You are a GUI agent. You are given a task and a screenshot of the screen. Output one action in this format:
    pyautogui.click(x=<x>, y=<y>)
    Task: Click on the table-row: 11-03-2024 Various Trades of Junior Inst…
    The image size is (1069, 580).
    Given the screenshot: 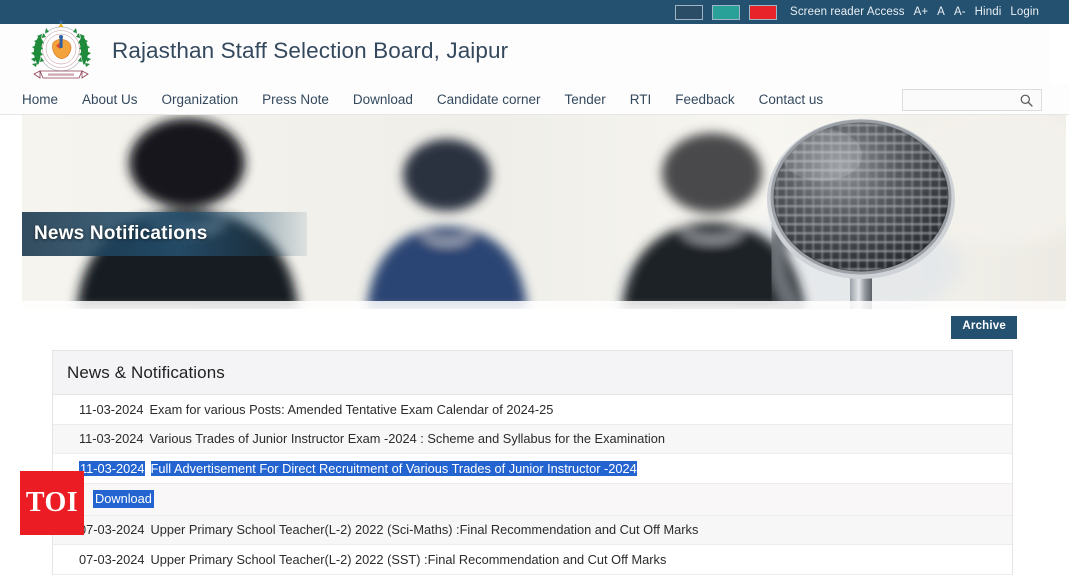 What is the action you would take?
    pyautogui.click(x=532, y=439)
    